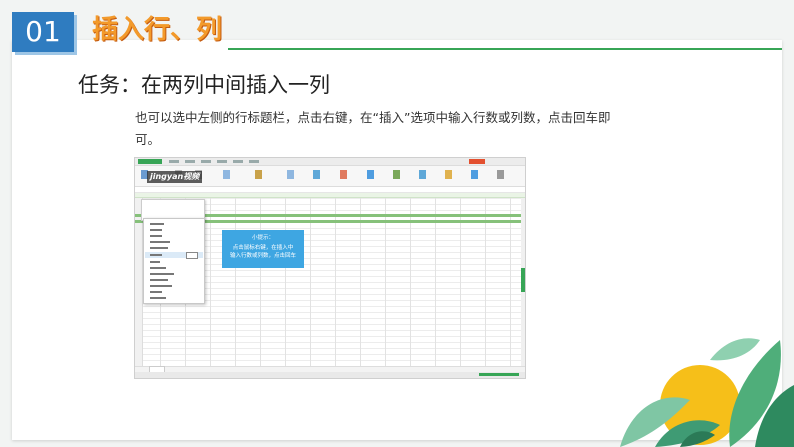  What do you see at coordinates (262, 238) in the screenshot?
I see `tip-title: 小提示：` at bounding box center [262, 238].